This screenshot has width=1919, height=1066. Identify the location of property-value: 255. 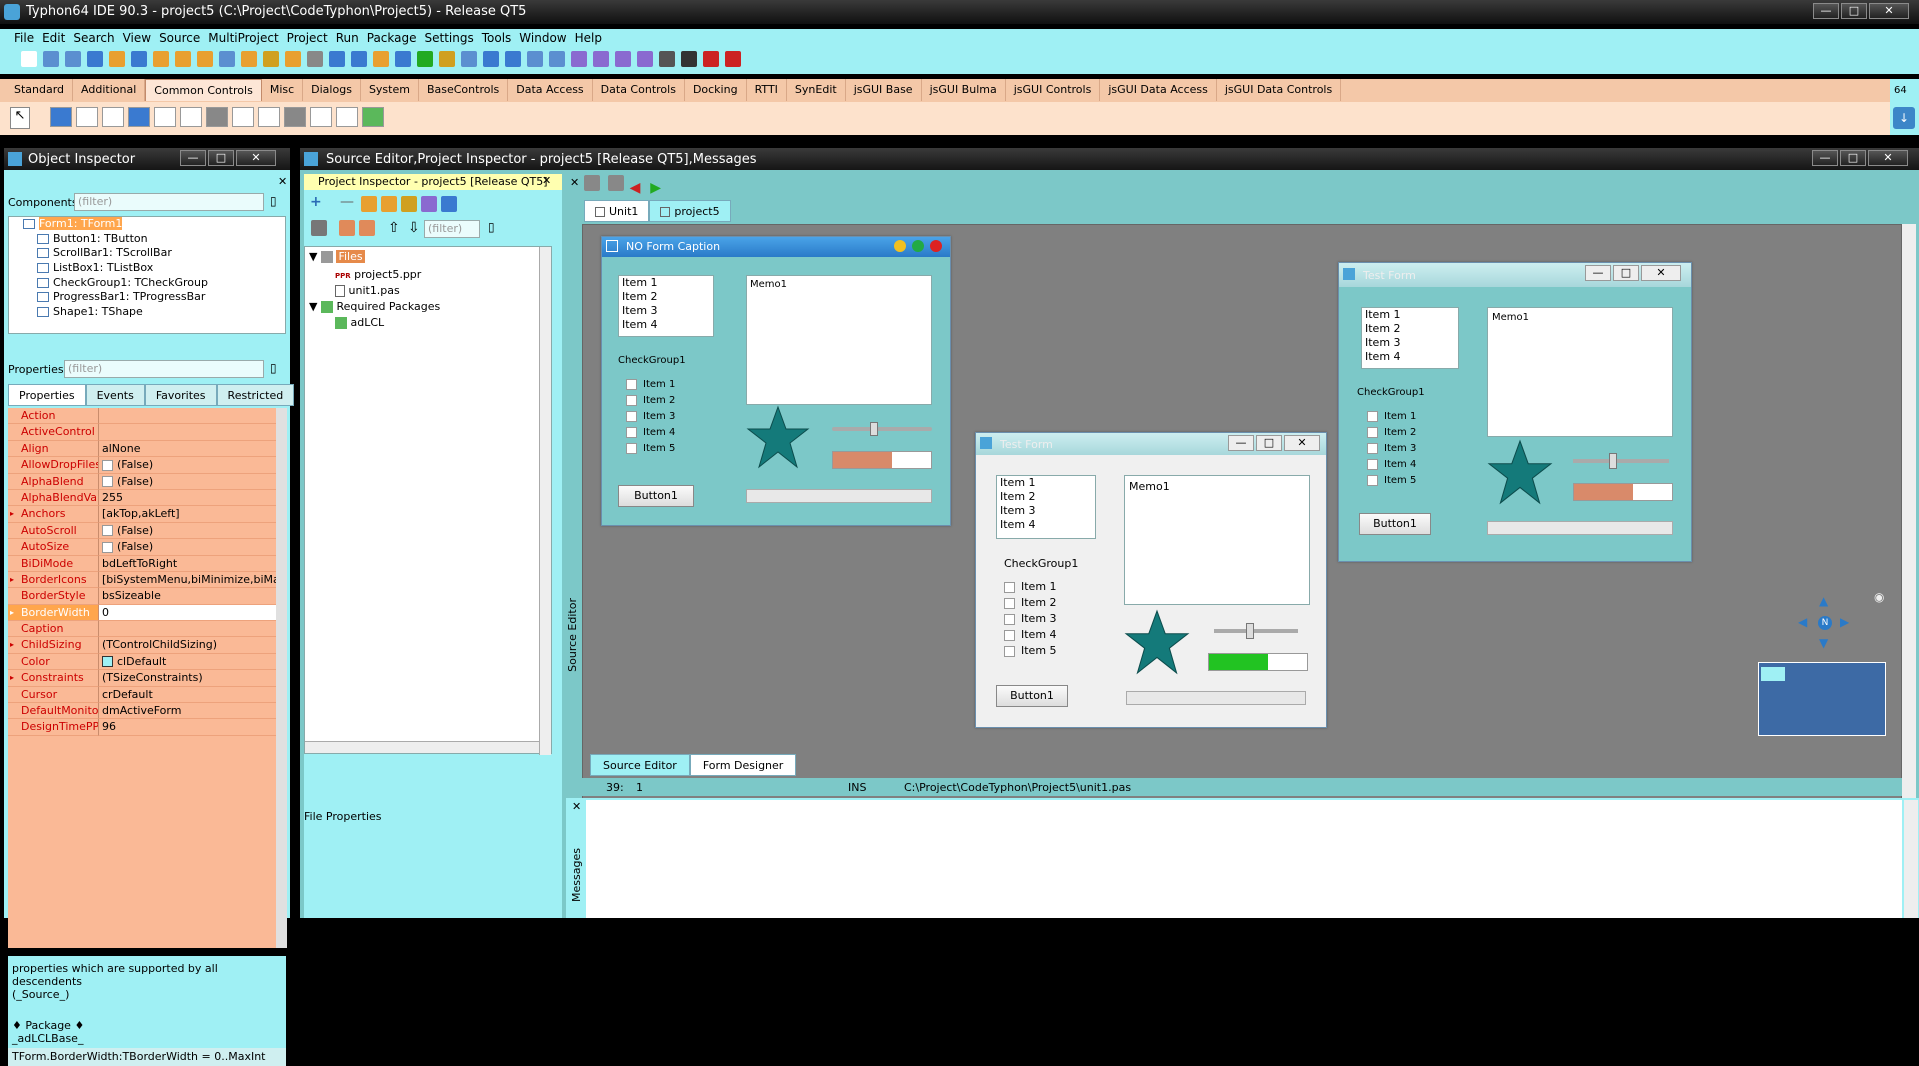
(187, 498).